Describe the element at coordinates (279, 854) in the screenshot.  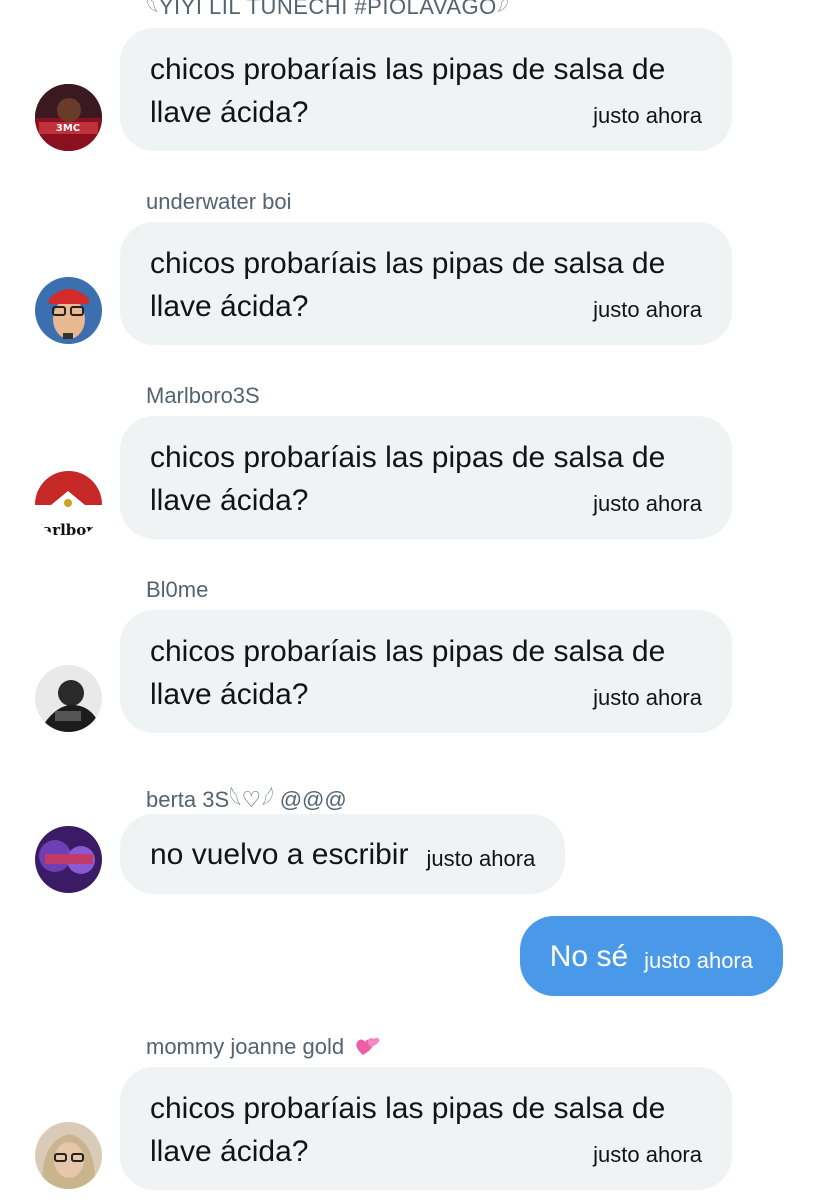
I see `message-text: no vuelvo a escribir` at that location.